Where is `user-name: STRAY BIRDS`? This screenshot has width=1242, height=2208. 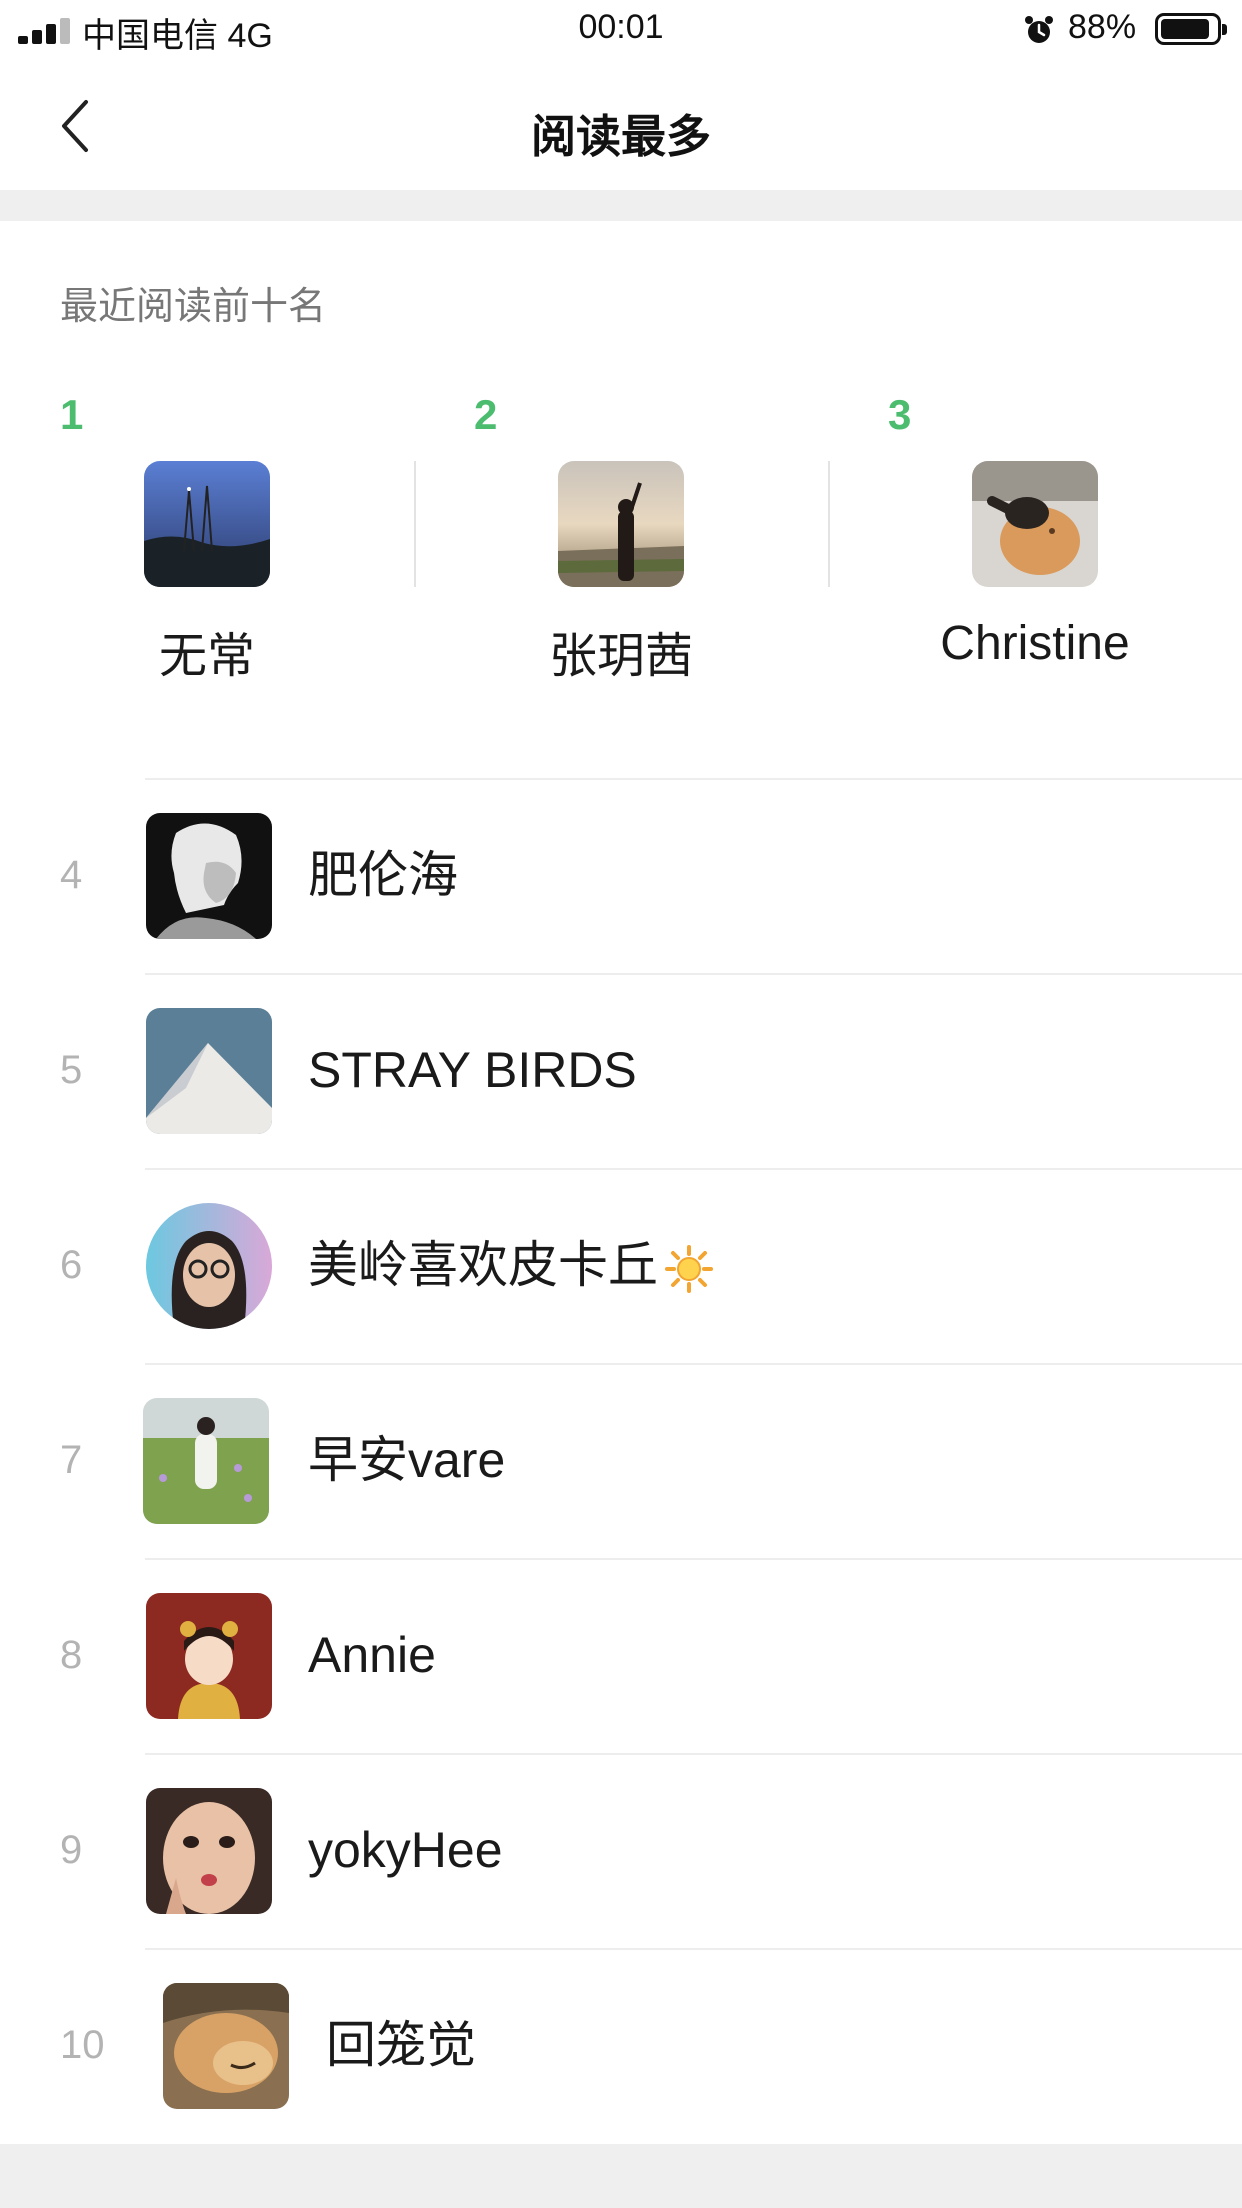
user-name: STRAY BIRDS is located at coordinates (472, 1070).